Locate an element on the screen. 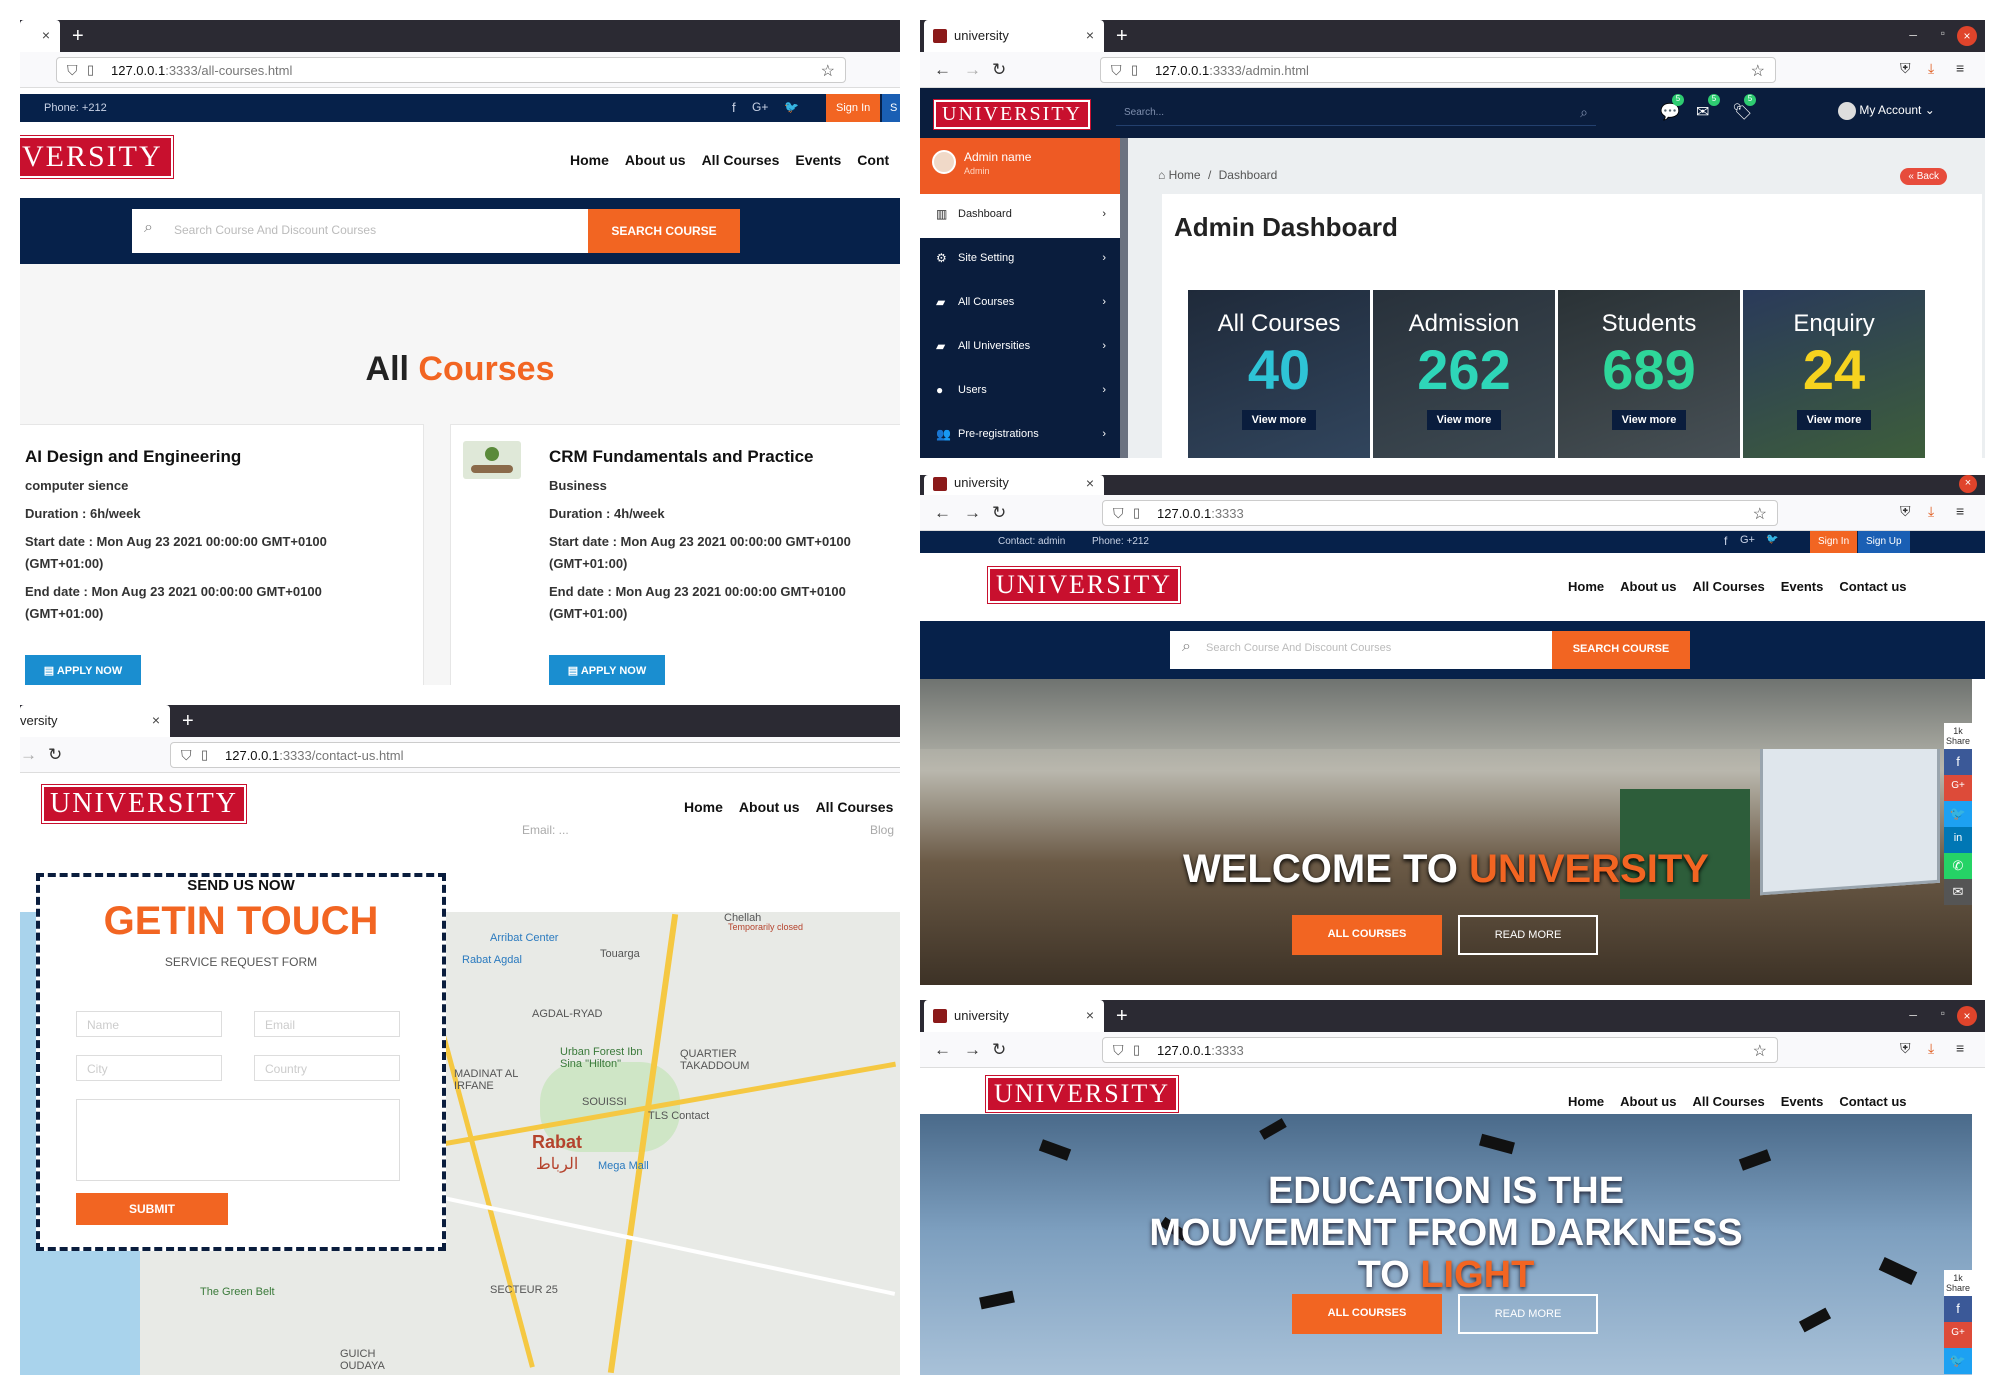 This screenshot has width=2000, height=1387. email-field: Email is located at coordinates (327, 1024).